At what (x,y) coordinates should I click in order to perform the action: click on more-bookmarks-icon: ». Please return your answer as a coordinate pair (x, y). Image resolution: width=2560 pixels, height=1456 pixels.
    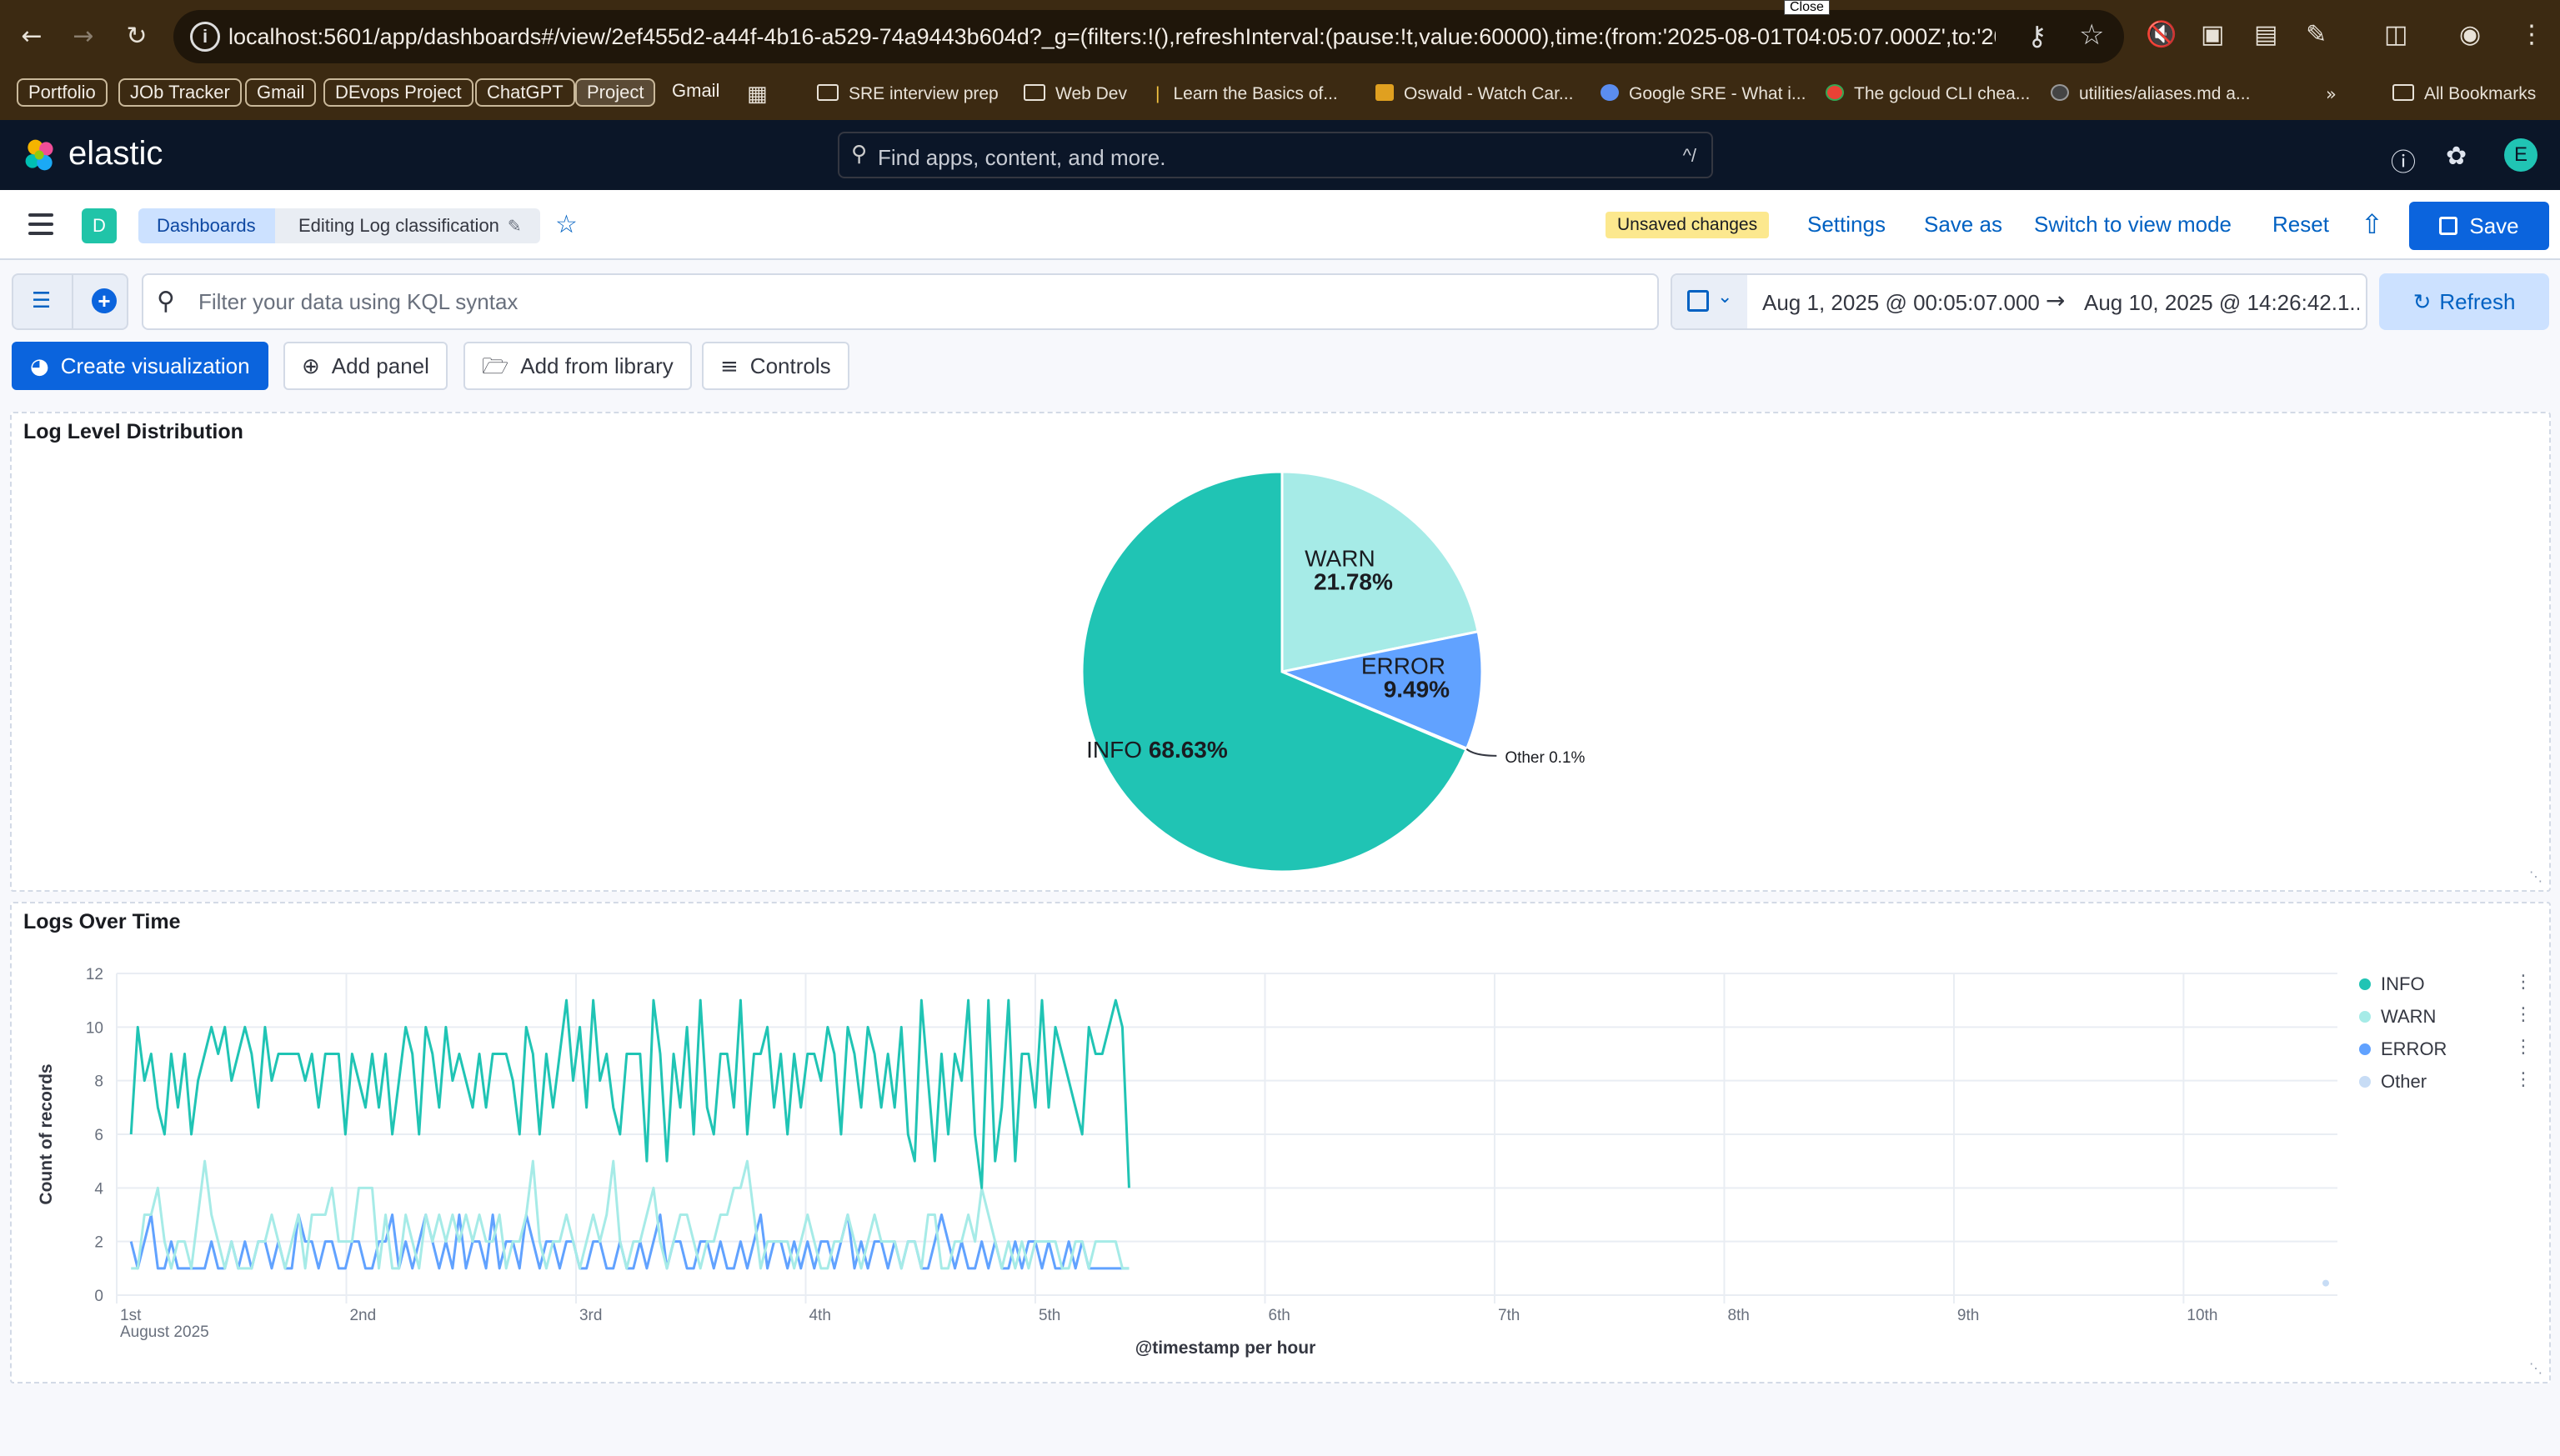
    Looking at the image, I should click on (2331, 94).